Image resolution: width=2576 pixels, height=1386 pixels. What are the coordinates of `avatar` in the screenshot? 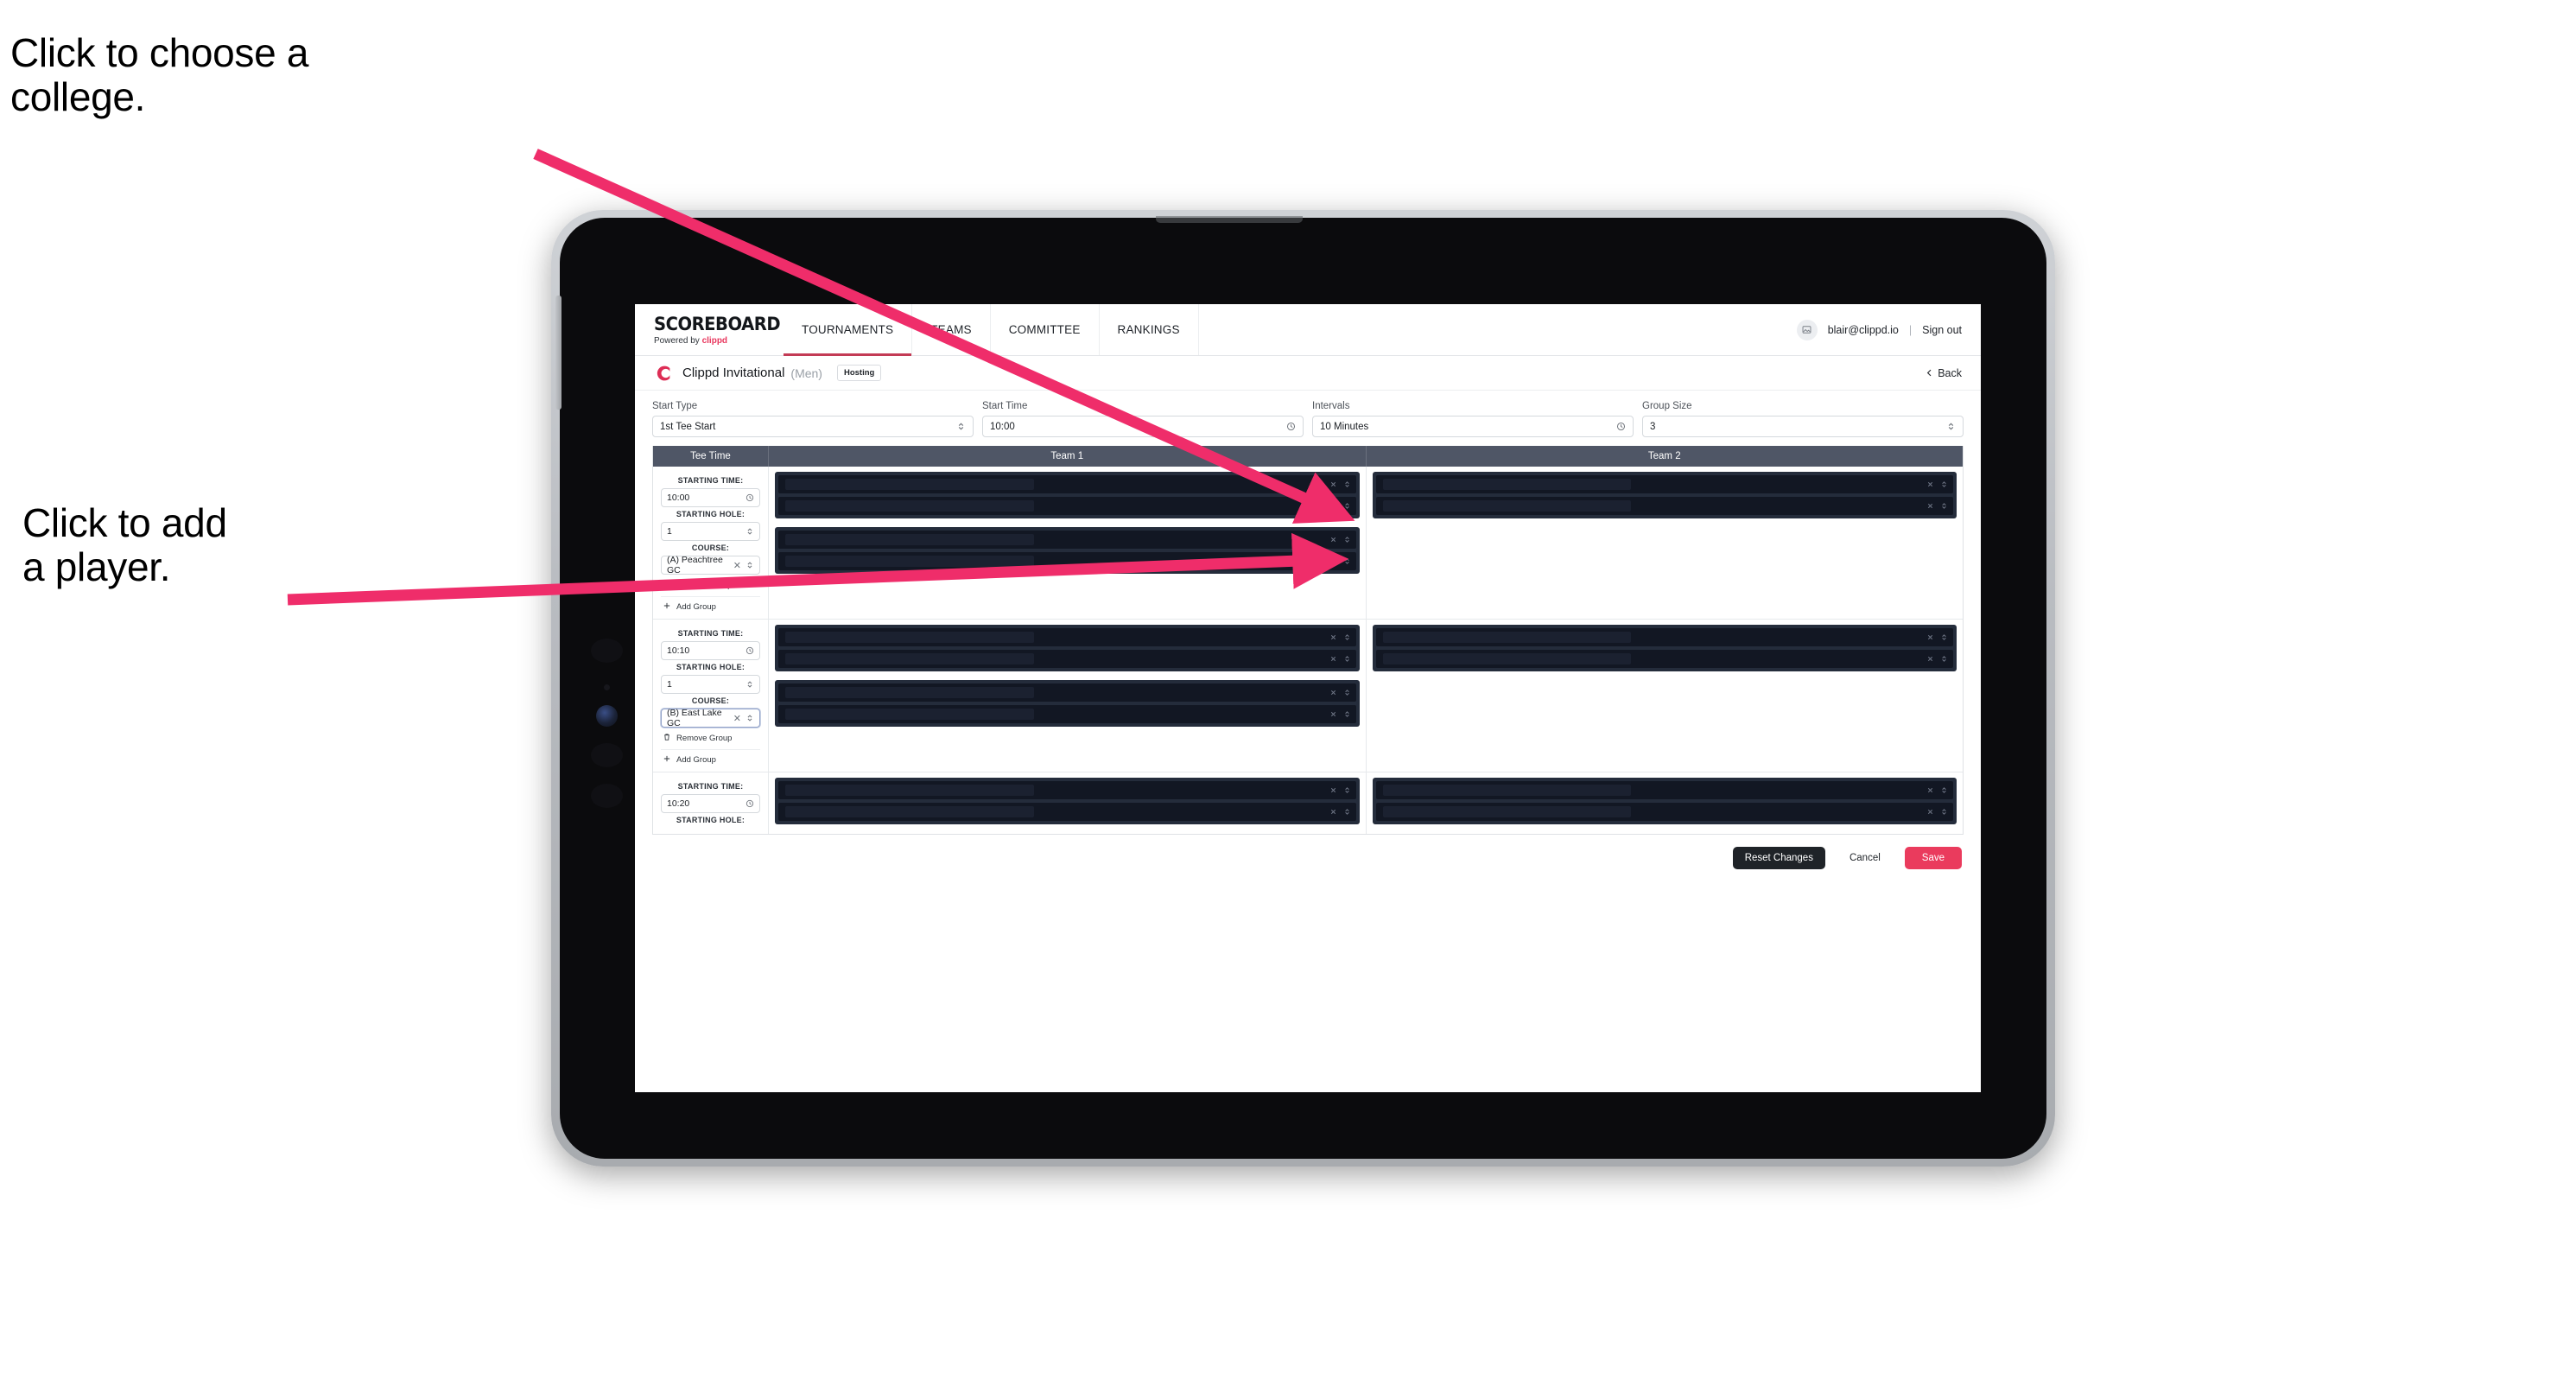 It's located at (1807, 329).